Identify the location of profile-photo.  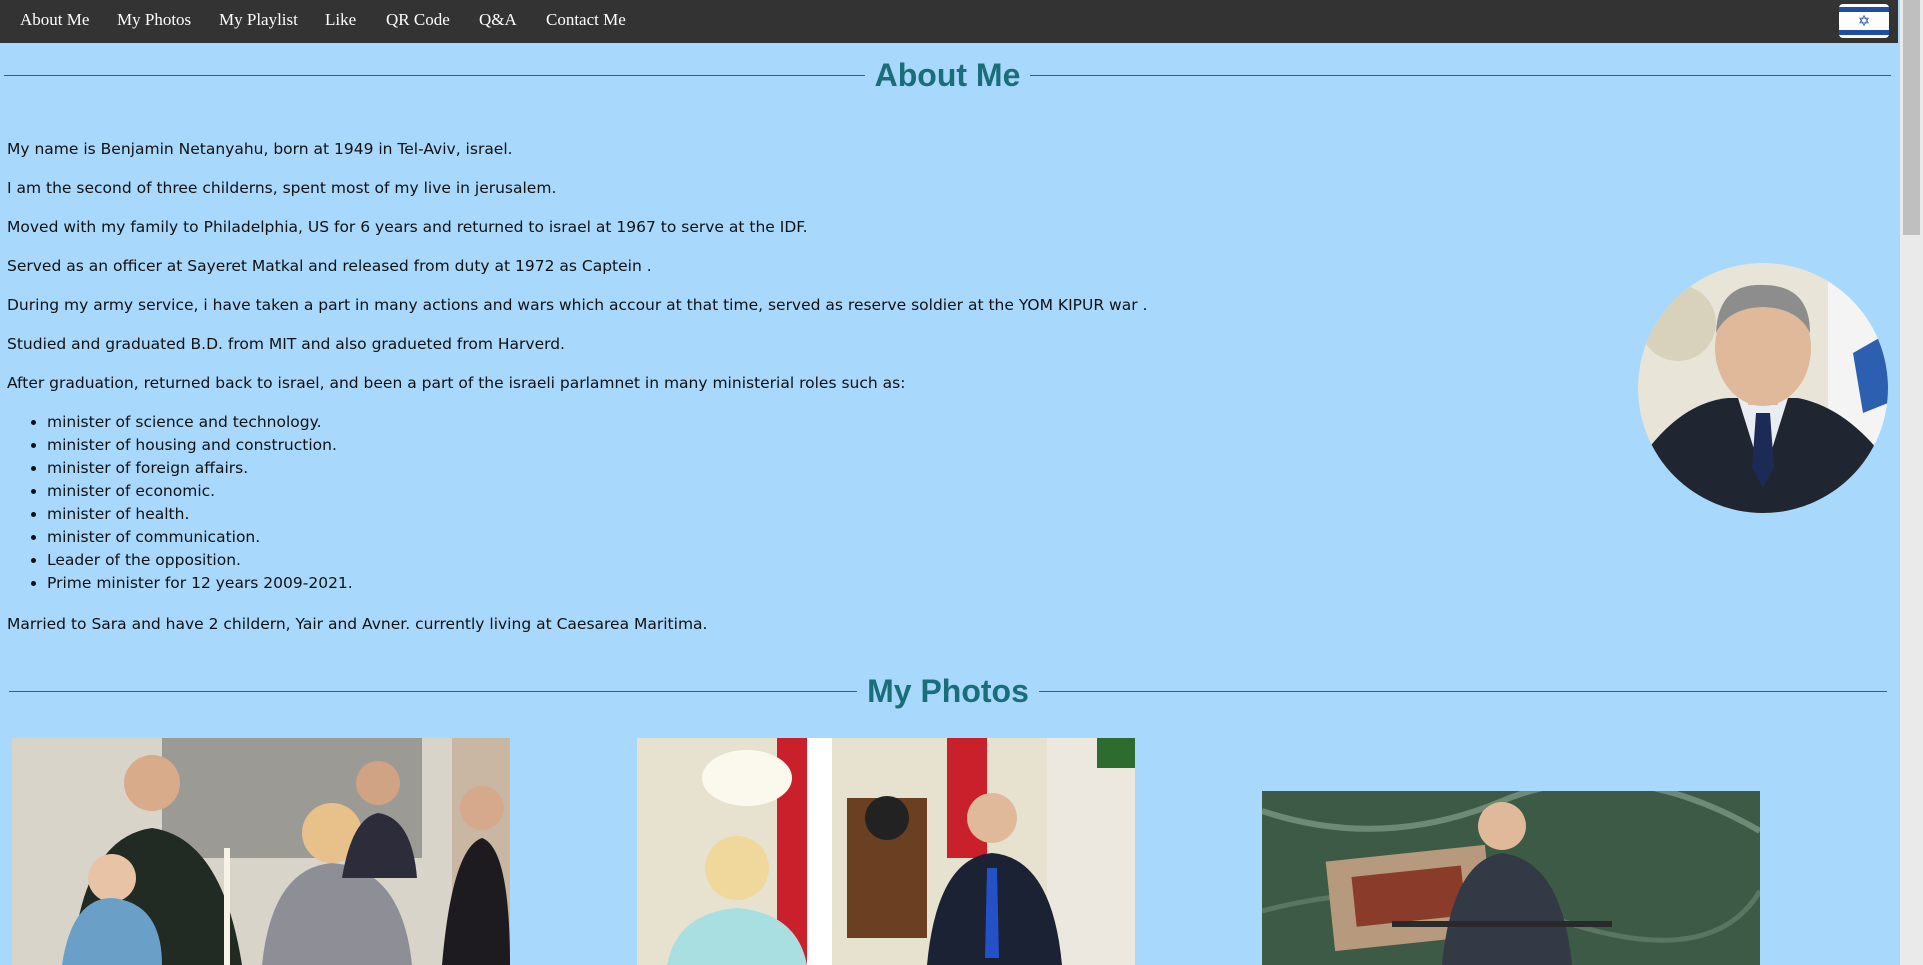
(1763, 388).